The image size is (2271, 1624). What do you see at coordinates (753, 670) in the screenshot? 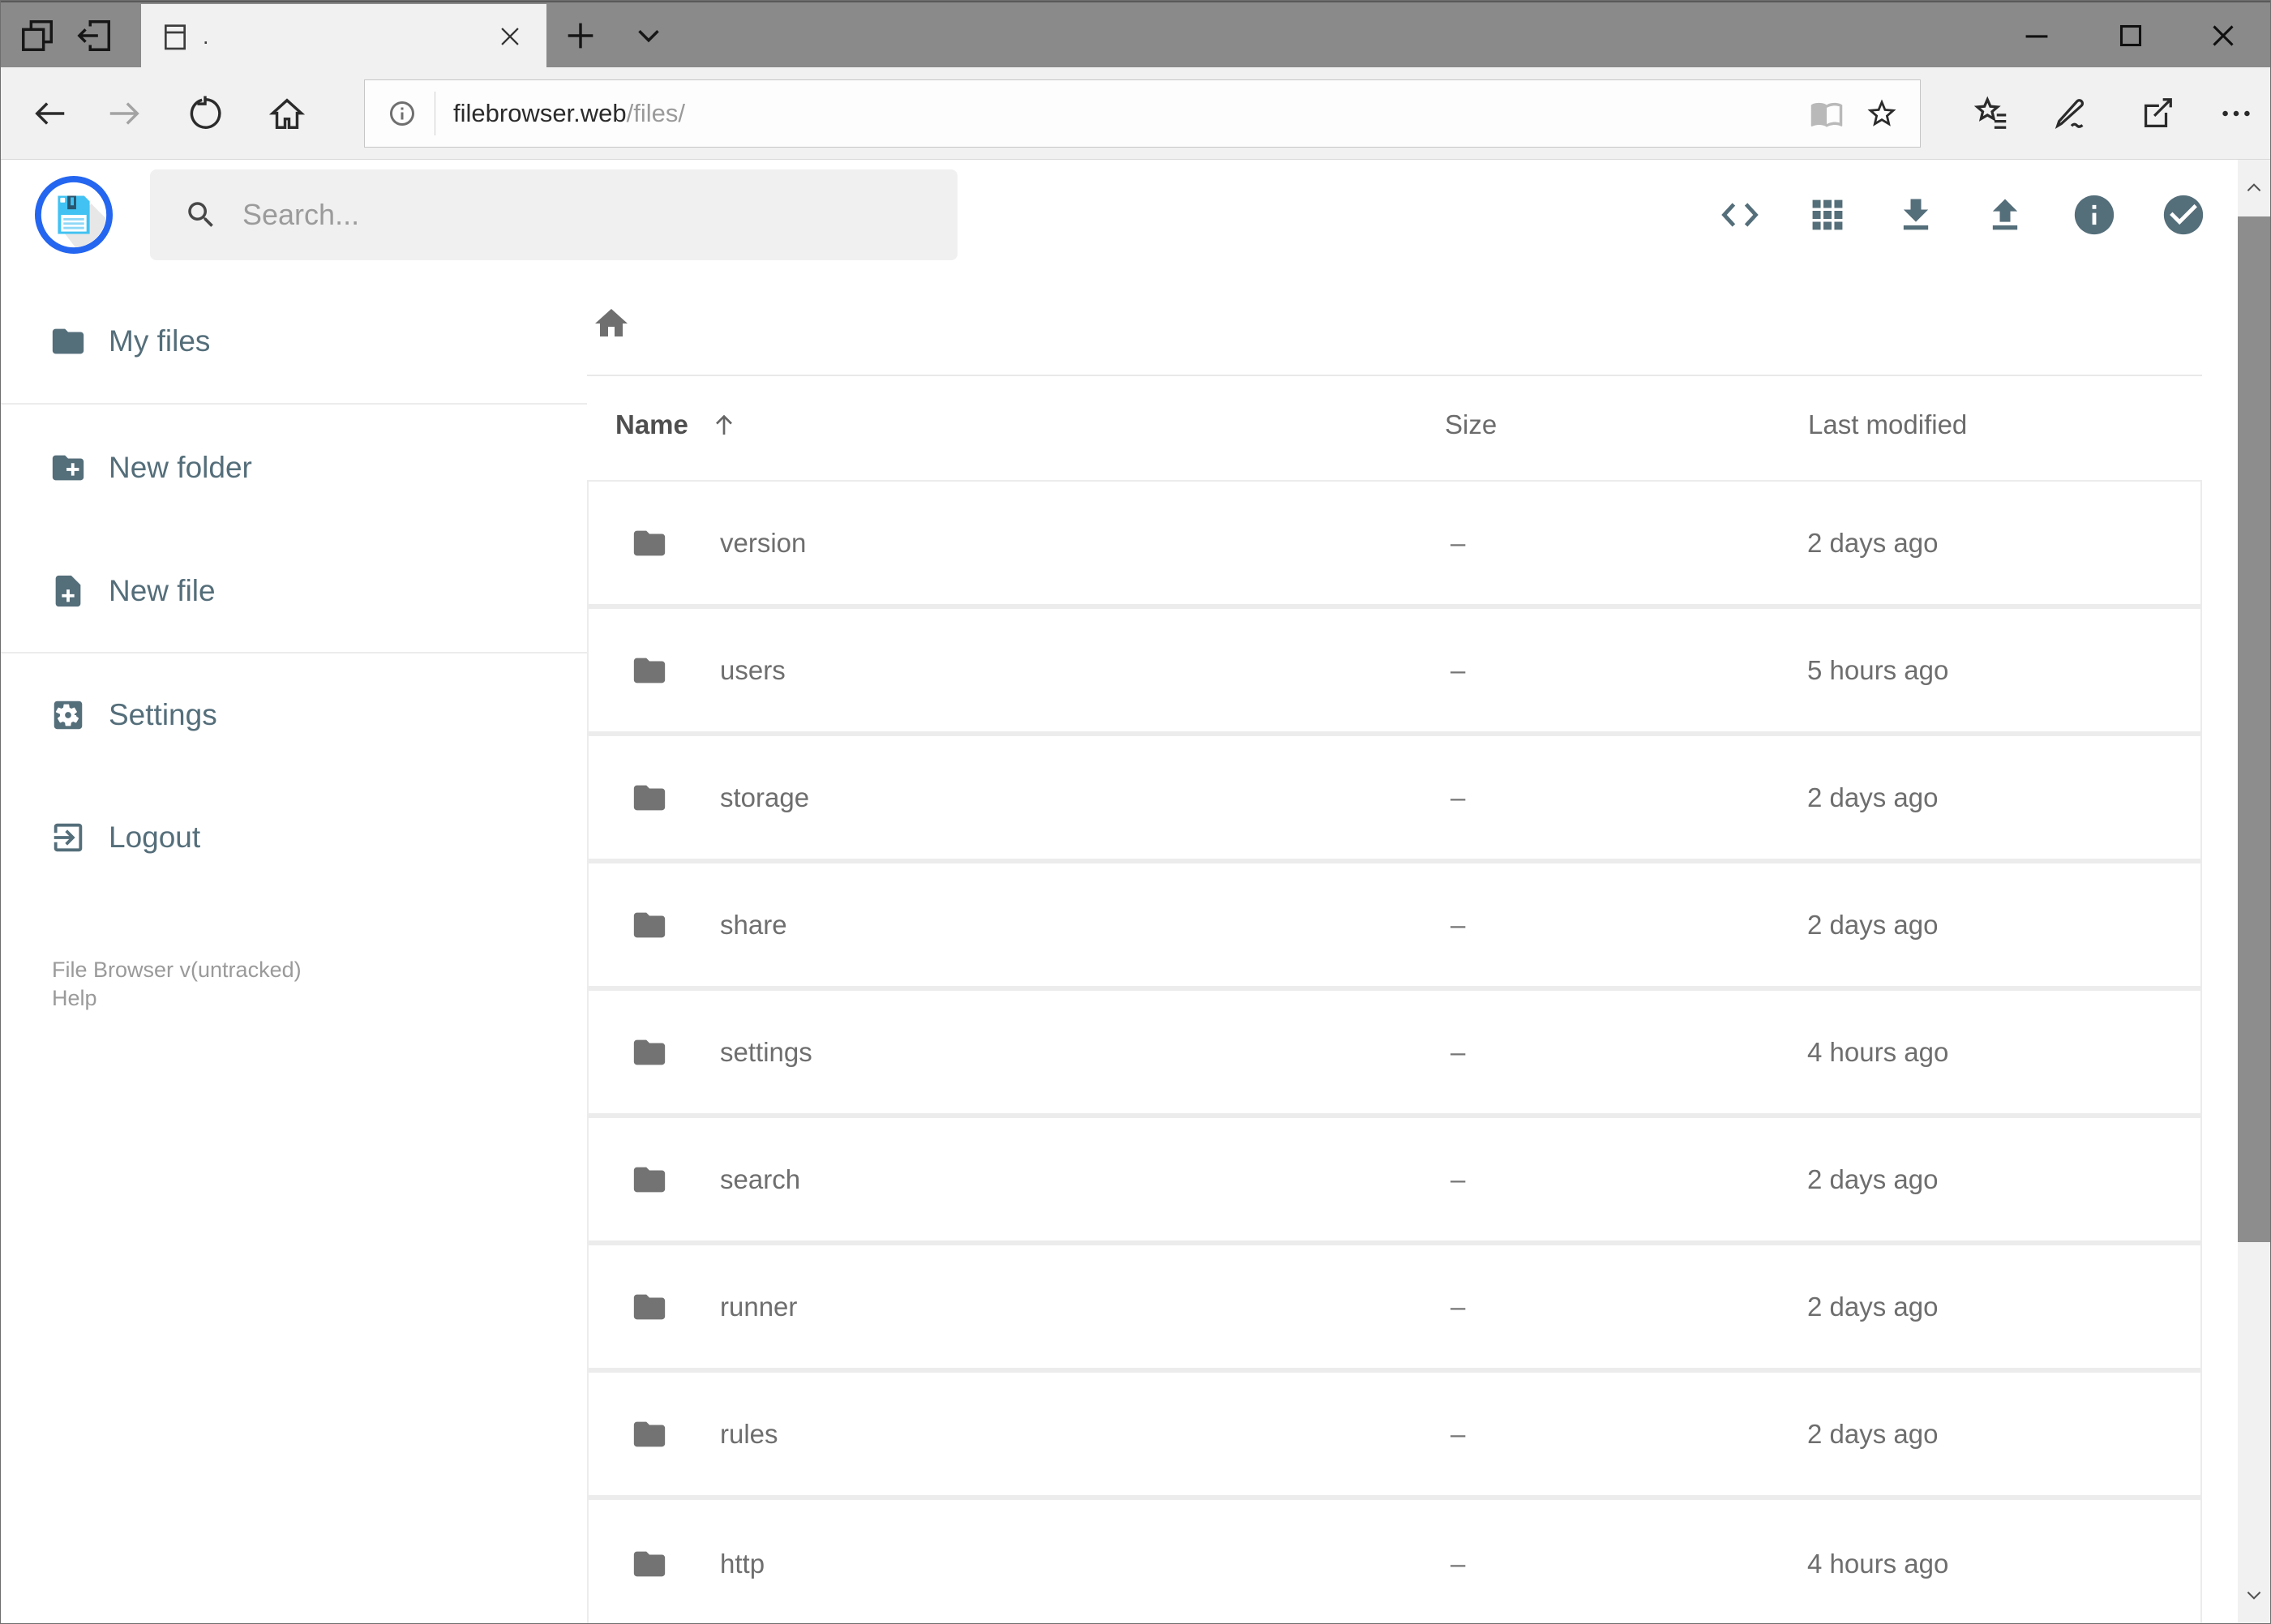
I see `file-name: users` at bounding box center [753, 670].